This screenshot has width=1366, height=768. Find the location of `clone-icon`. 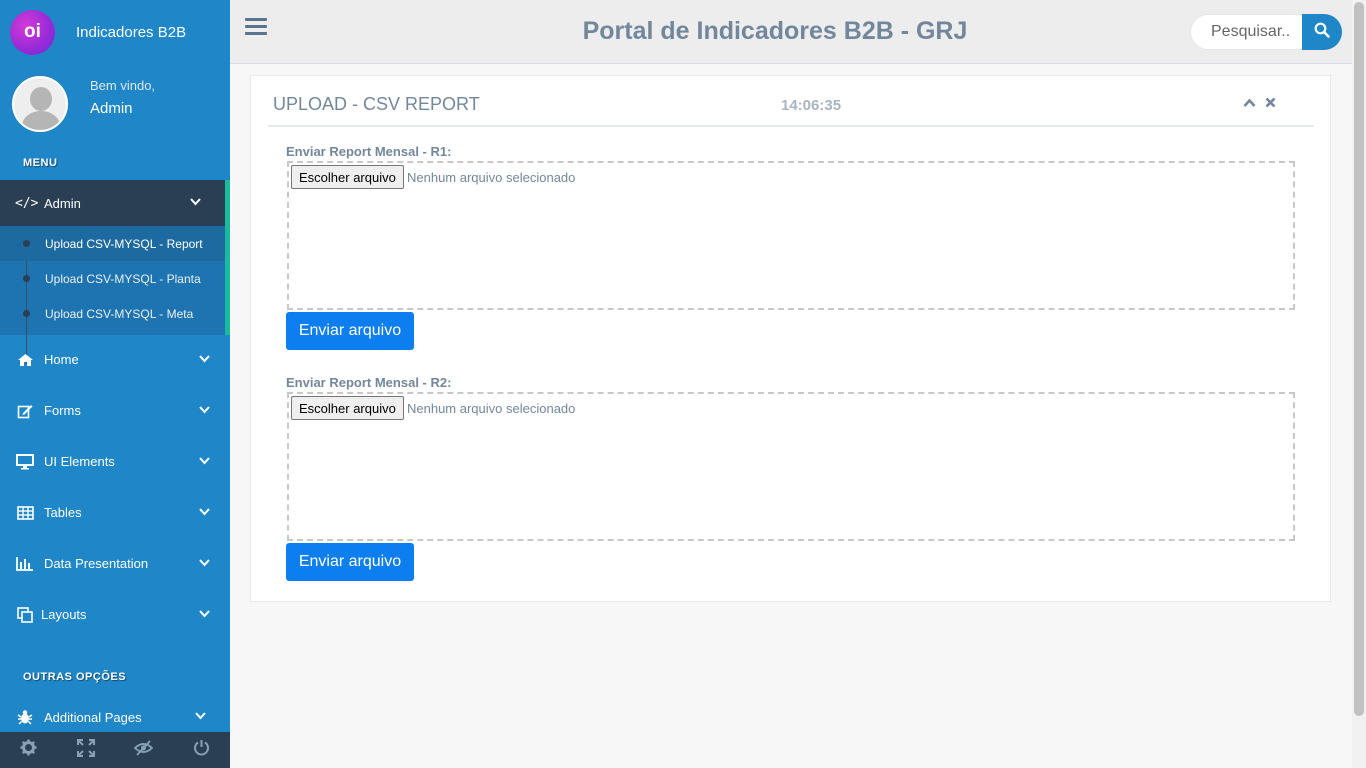

clone-icon is located at coordinates (25, 614).